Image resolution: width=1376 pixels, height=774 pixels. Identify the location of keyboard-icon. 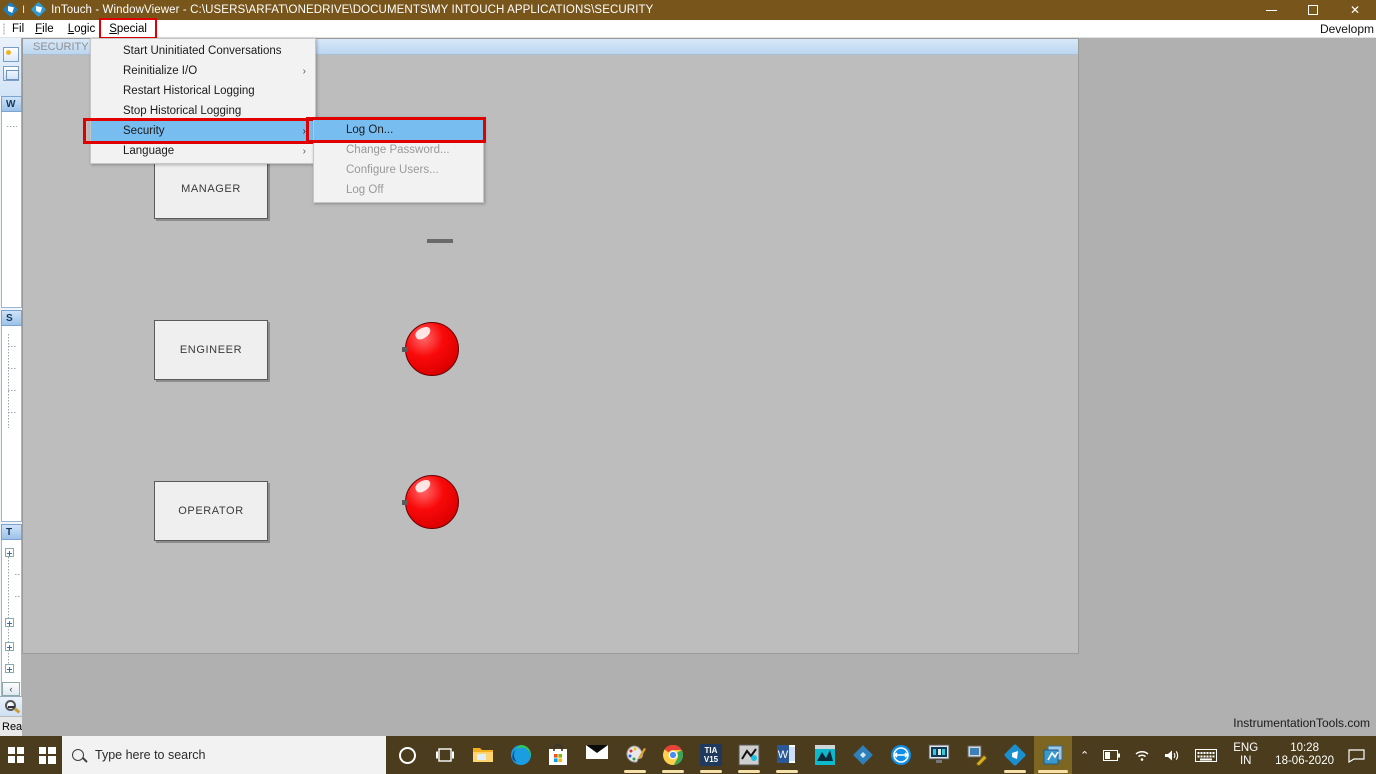
(1206, 755).